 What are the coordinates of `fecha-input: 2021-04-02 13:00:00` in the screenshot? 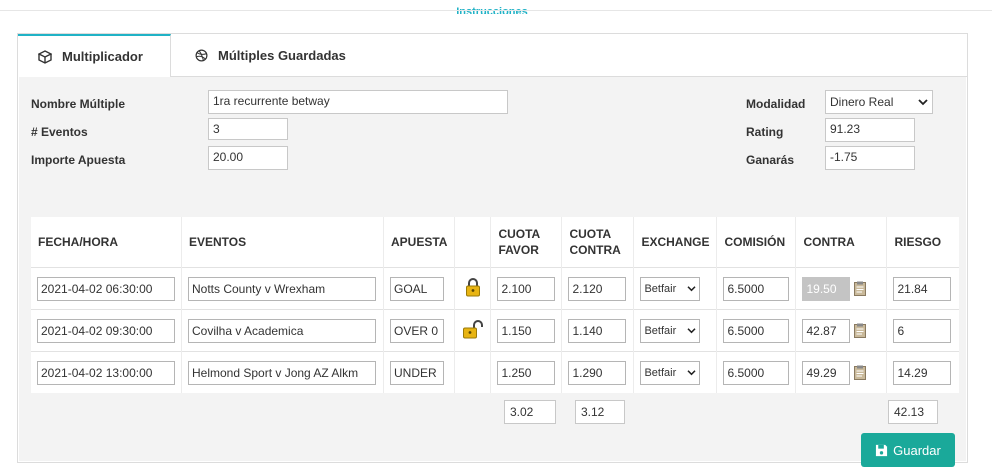 It's located at (106, 372).